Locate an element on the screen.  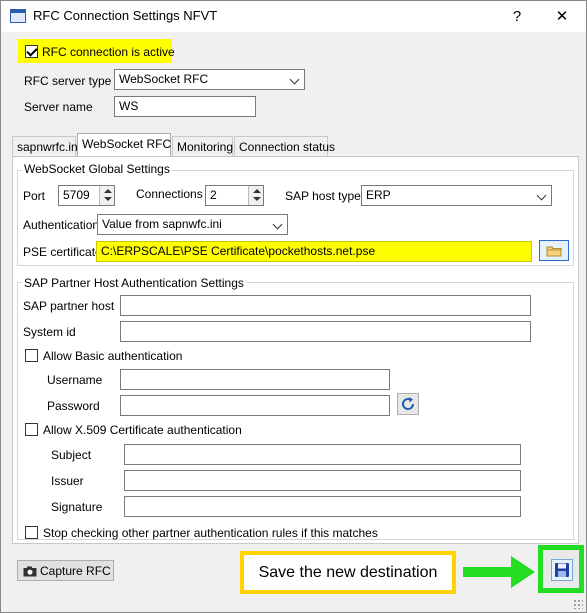
issuer-input is located at coordinates (322, 480).